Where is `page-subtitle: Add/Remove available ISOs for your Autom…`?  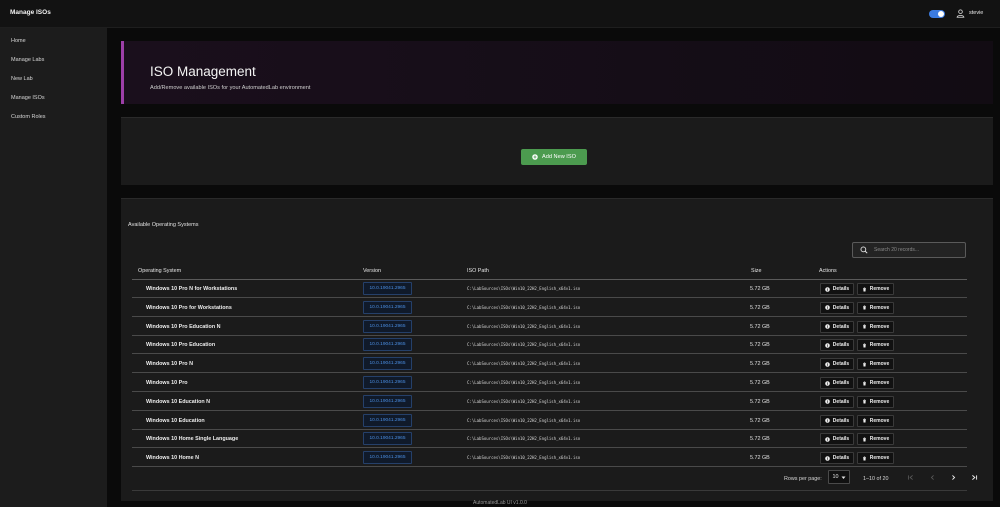 page-subtitle: Add/Remove available ISOs for your Autom… is located at coordinates (230, 88).